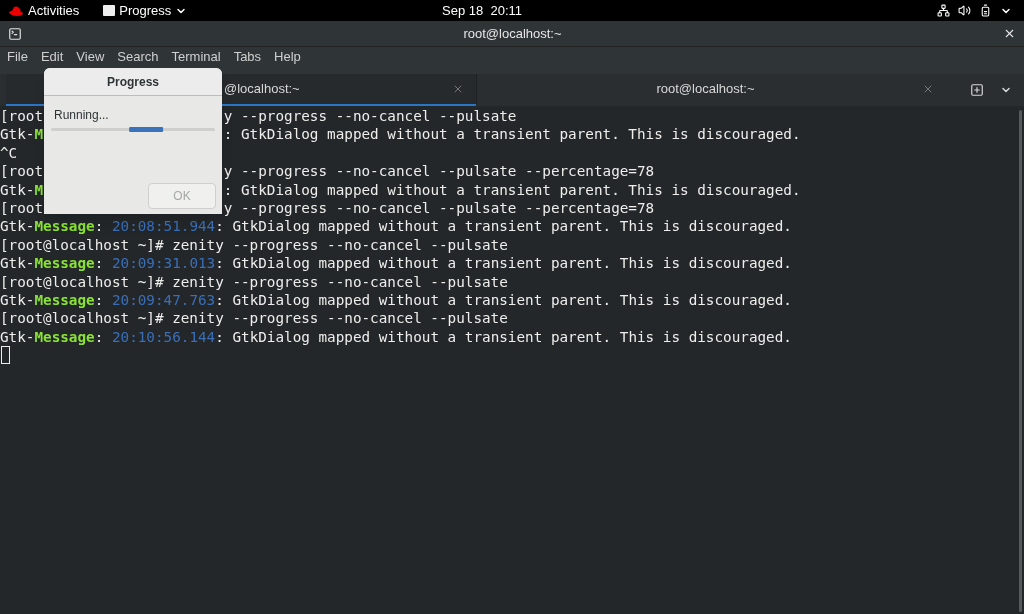  Describe the element at coordinates (9, 153) in the screenshot. I see `terminal-line: ^C` at that location.